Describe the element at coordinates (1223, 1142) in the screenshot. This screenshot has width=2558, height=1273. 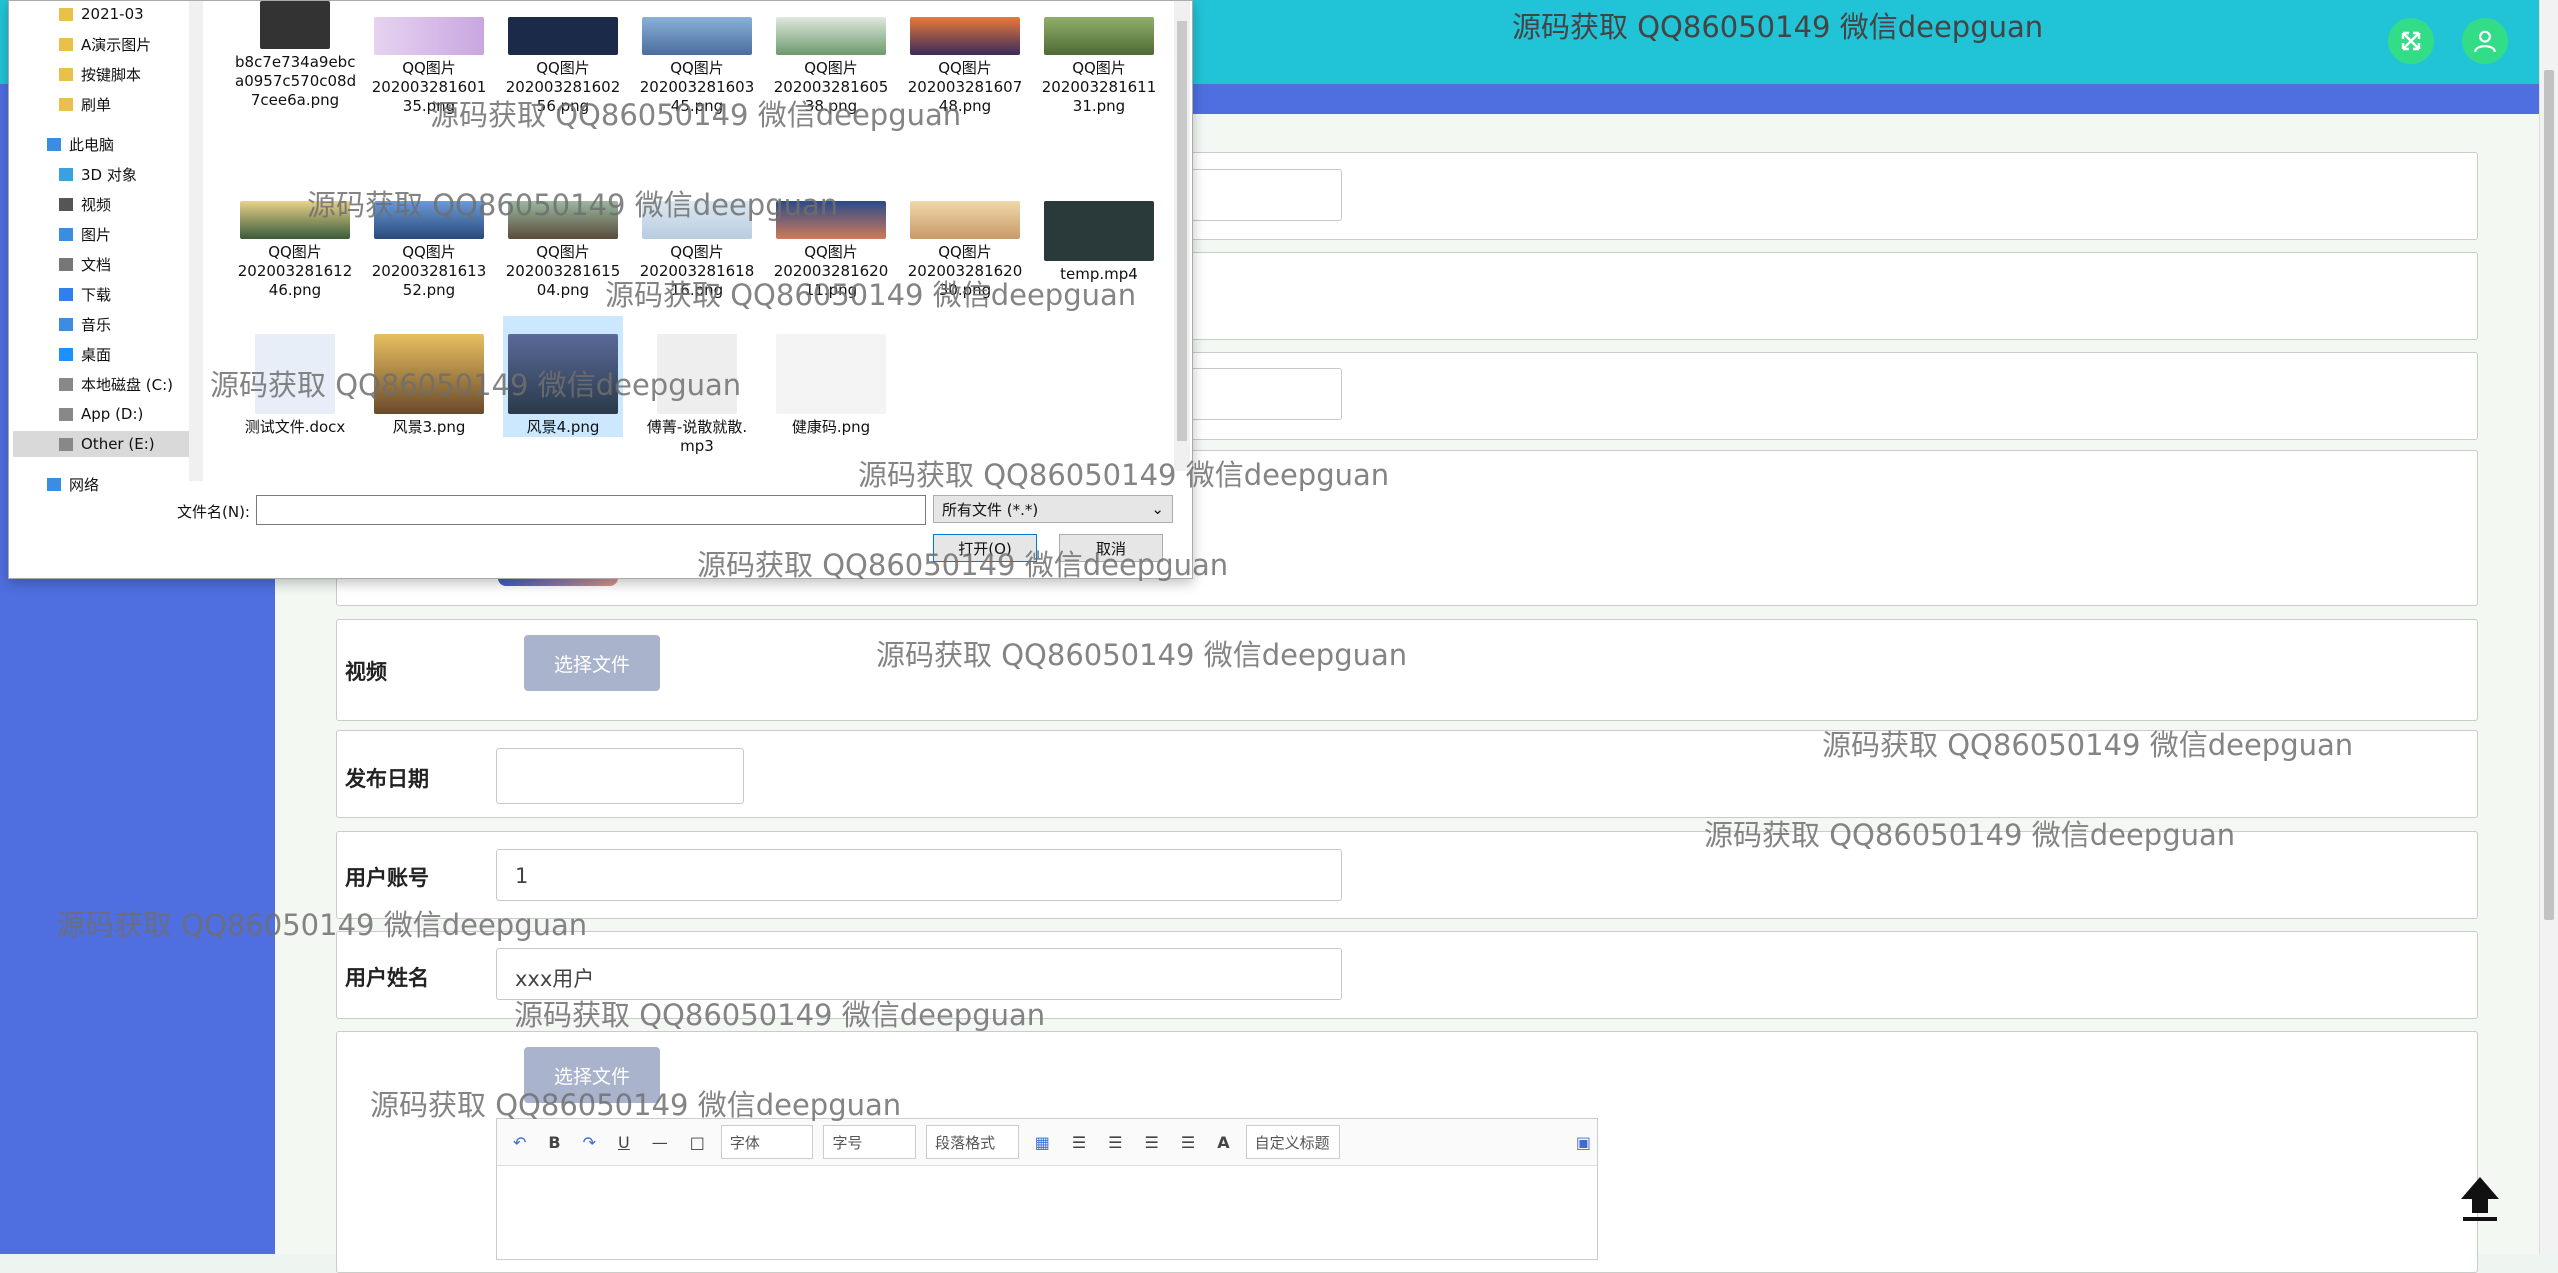
I see `font-color-icon: A` at that location.